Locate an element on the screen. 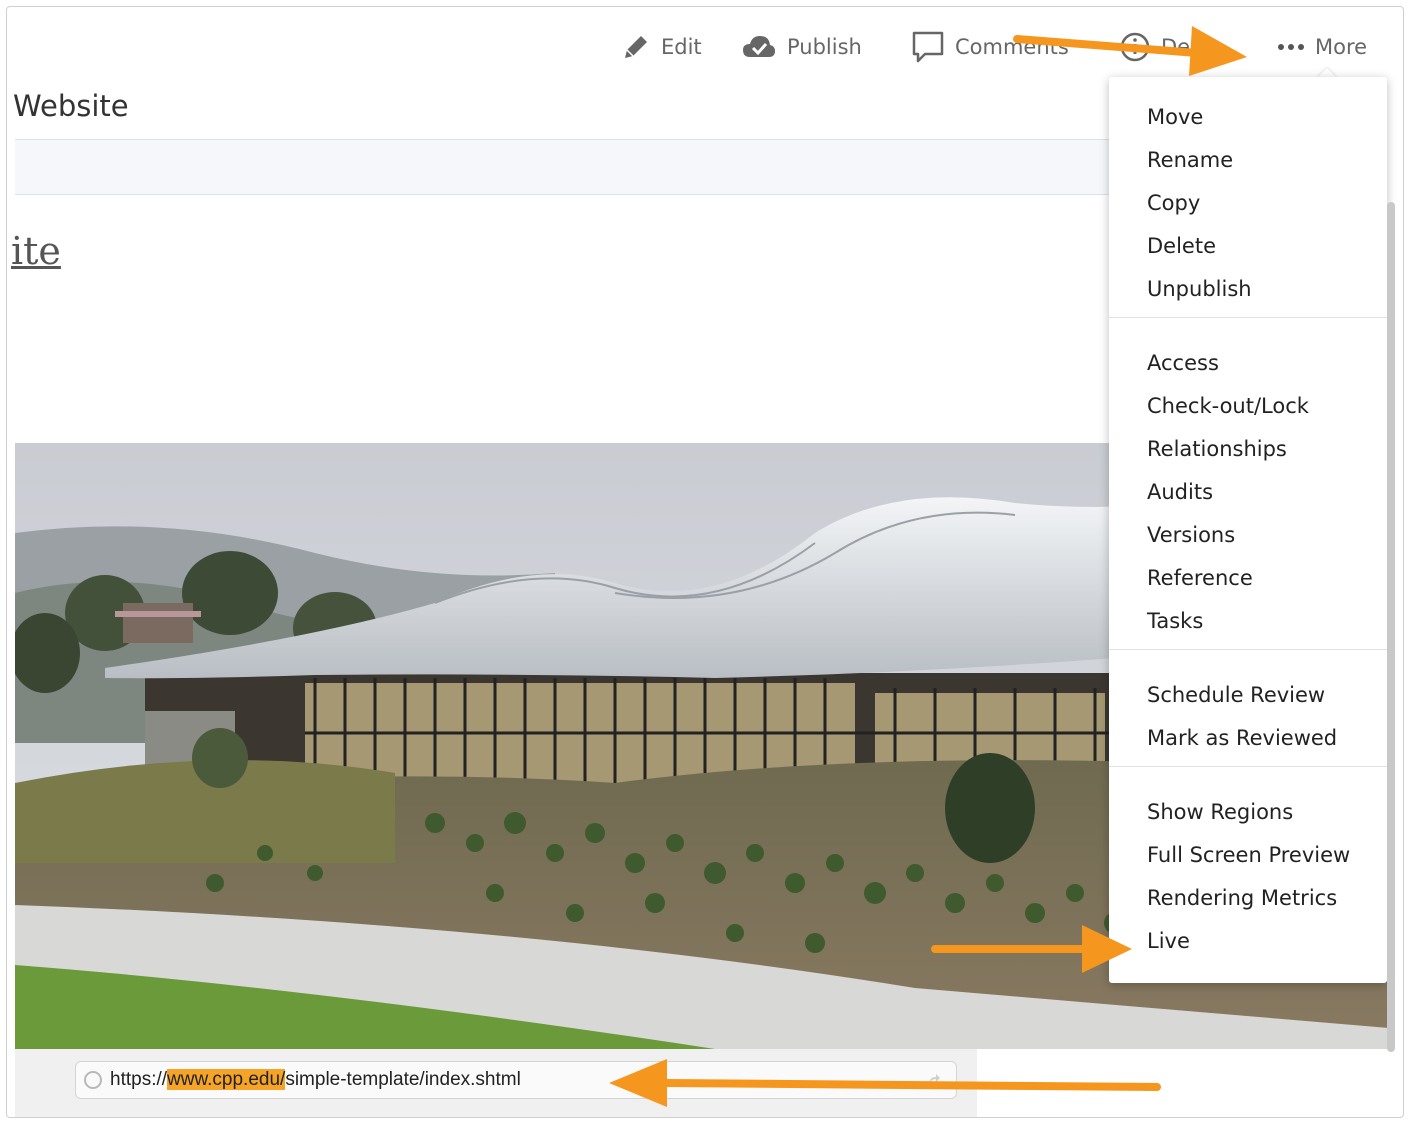 The width and height of the screenshot is (1408, 1124). edit-label: Edit is located at coordinates (681, 47).